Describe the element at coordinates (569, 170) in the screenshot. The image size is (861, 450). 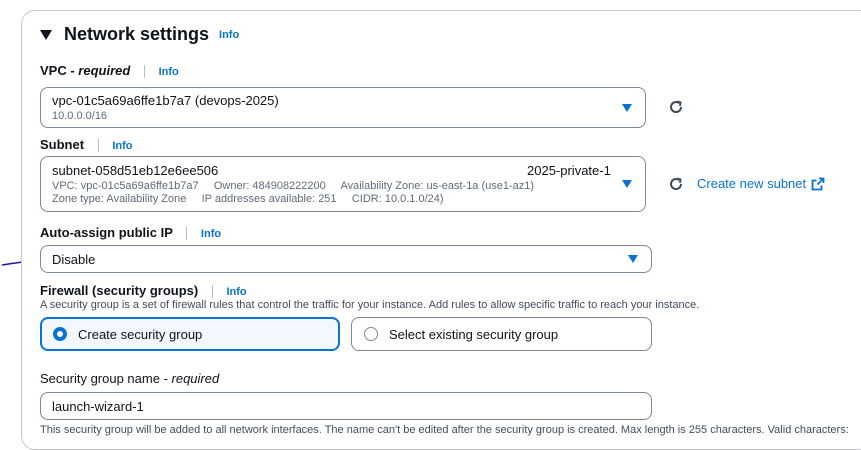
I see `subnet-name: 2025-private-1` at that location.